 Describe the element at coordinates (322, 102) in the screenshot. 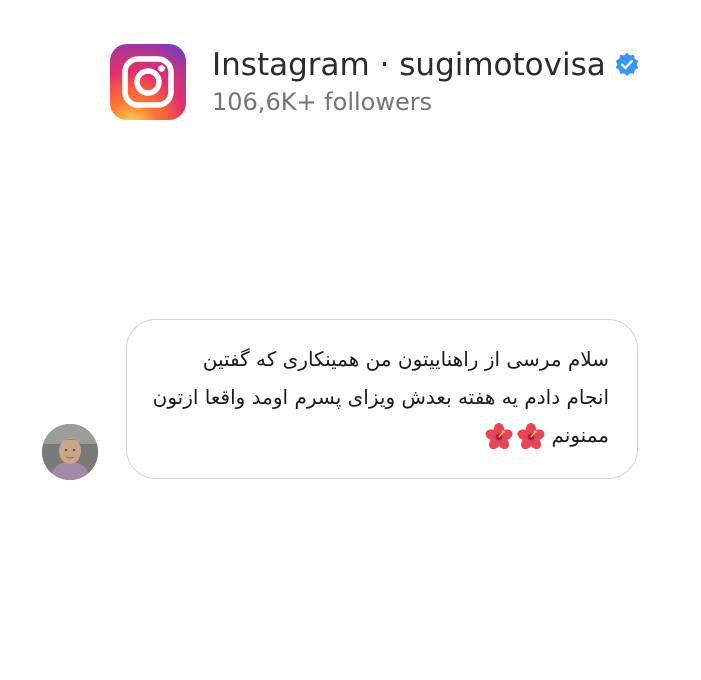

I see `followers-count: 106,6K+ followers` at that location.